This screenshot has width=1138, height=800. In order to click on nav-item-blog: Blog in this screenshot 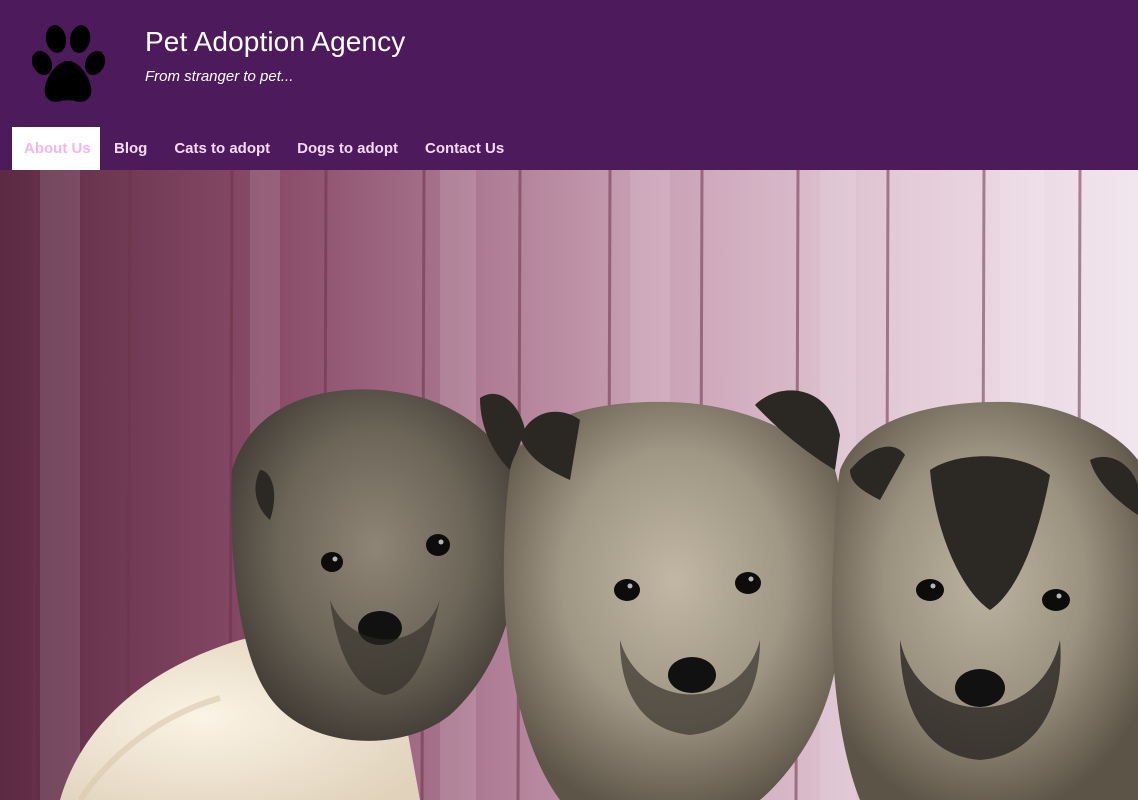, I will do `click(130, 148)`.